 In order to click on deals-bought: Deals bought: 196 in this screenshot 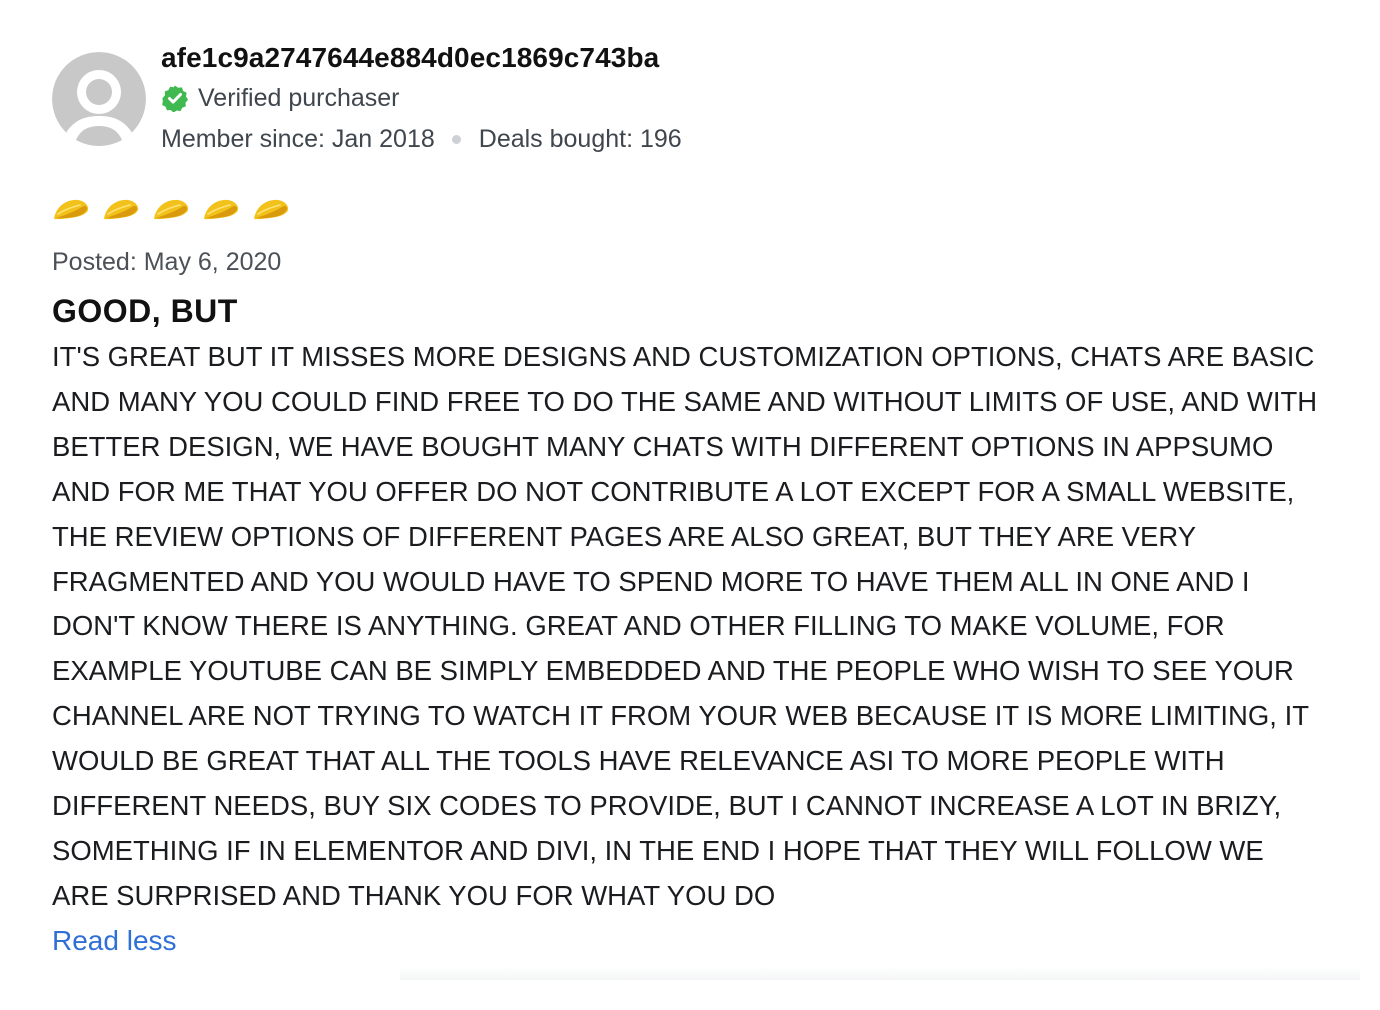, I will do `click(580, 138)`.